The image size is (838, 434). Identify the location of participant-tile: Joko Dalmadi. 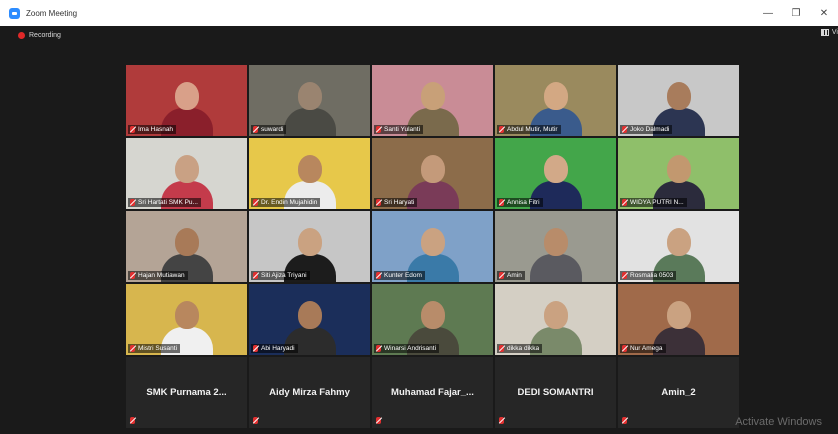
(678, 100).